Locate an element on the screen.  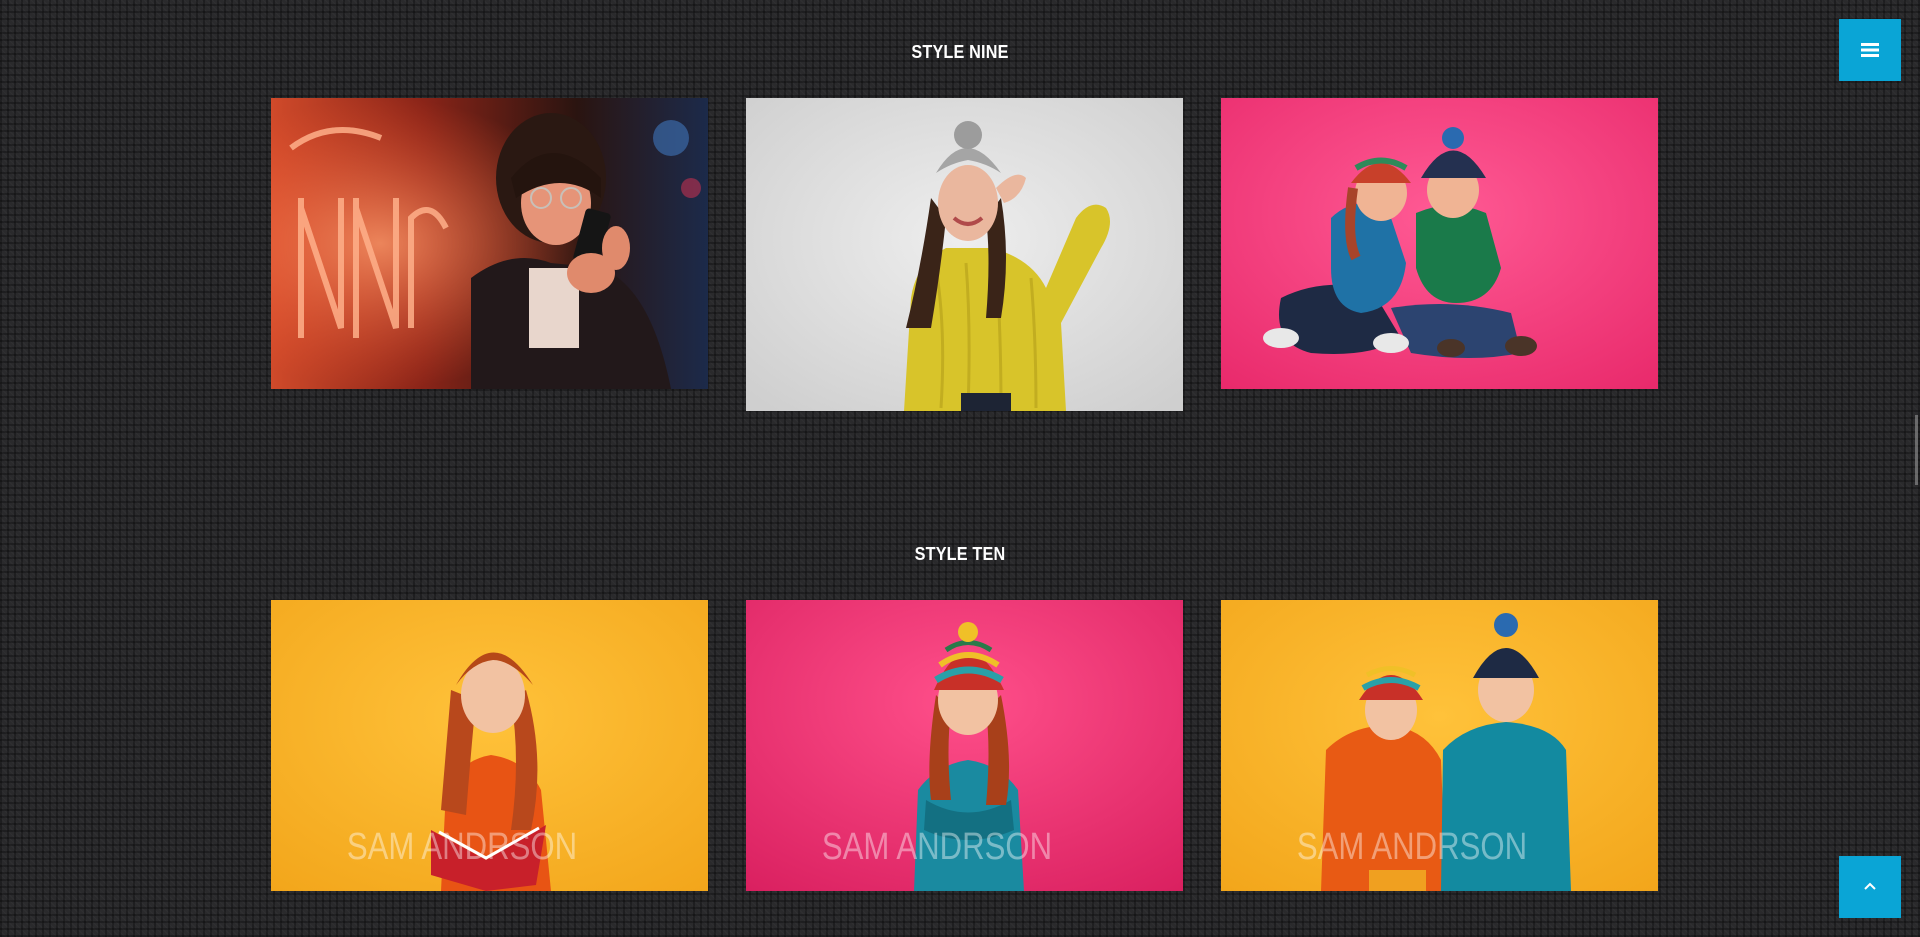
gallery-image-yellow-sweater is located at coordinates (964, 254).